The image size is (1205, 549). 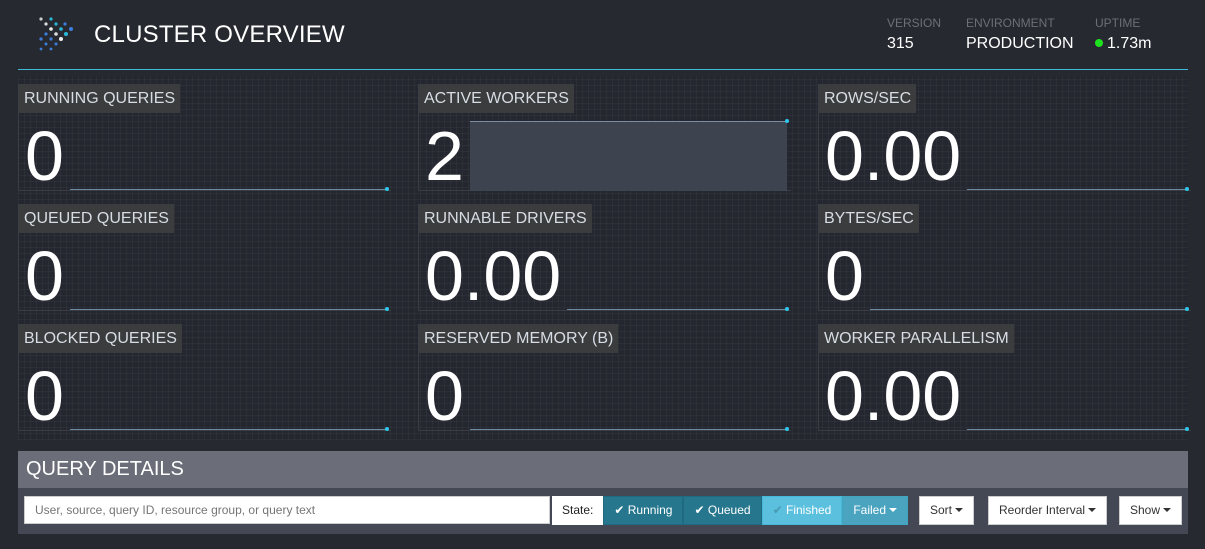 What do you see at coordinates (1020, 34) in the screenshot?
I see `environment-info: ENVIRONMENT PRODUCTION` at bounding box center [1020, 34].